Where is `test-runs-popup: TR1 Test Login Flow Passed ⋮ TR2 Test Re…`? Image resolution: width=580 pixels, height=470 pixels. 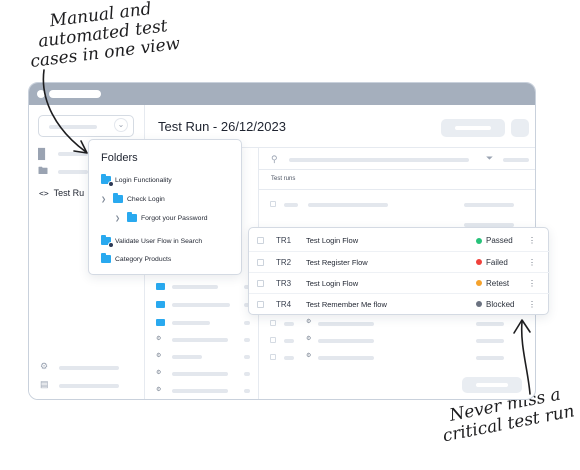 test-runs-popup: TR1 Test Login Flow Passed ⋮ TR2 Test Re… is located at coordinates (399, 271).